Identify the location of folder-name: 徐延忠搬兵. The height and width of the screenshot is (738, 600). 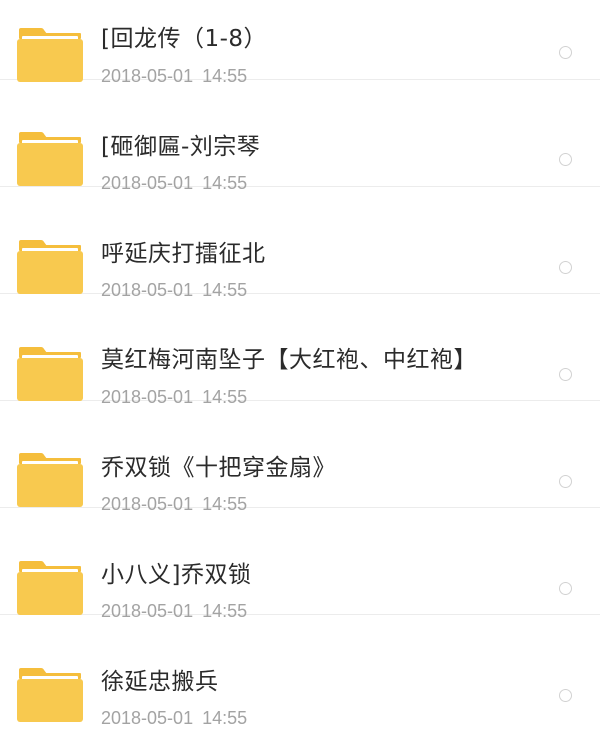
(160, 682).